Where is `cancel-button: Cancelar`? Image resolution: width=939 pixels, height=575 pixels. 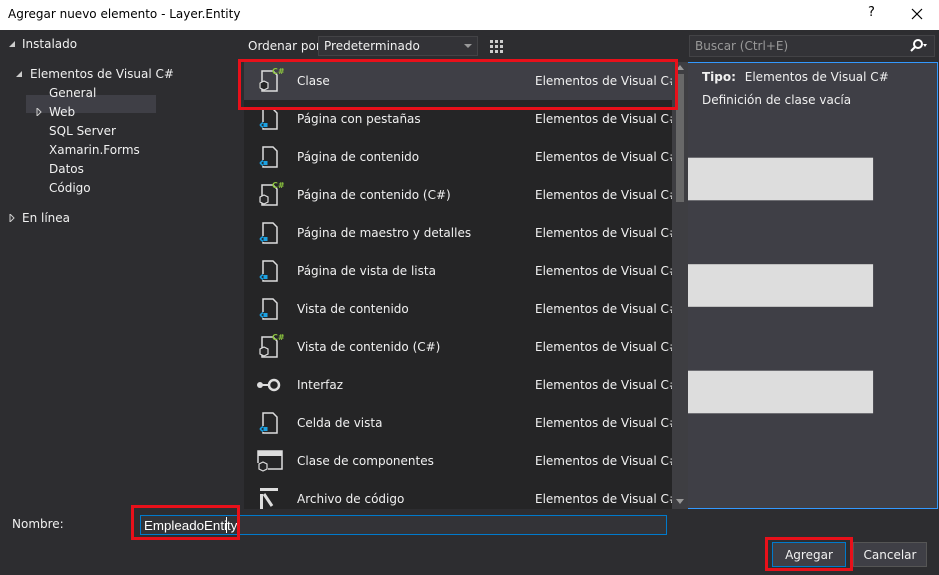
cancel-button: Cancelar is located at coordinates (890, 554).